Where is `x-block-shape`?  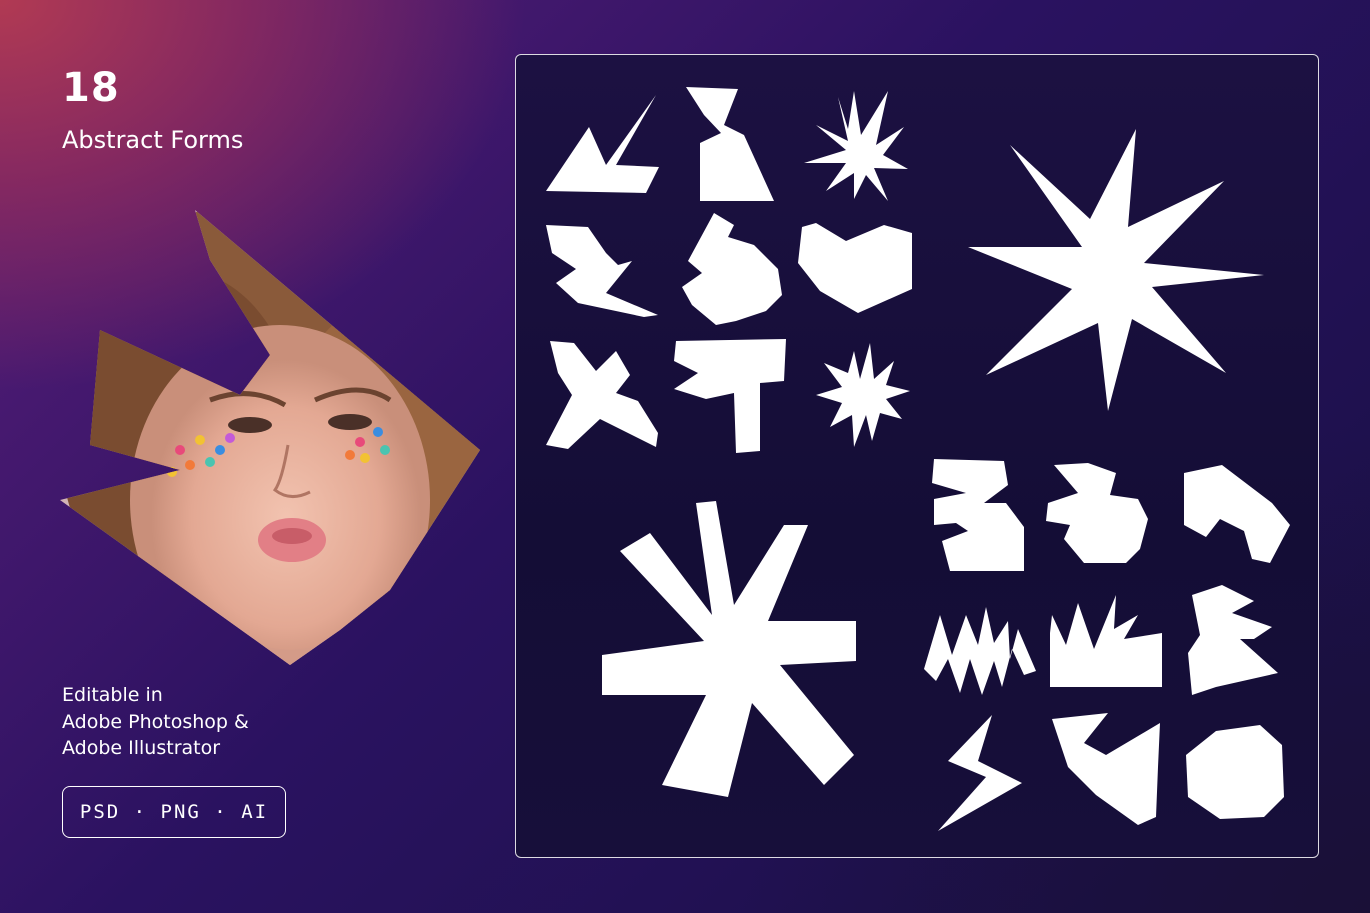 x-block-shape is located at coordinates (602, 395).